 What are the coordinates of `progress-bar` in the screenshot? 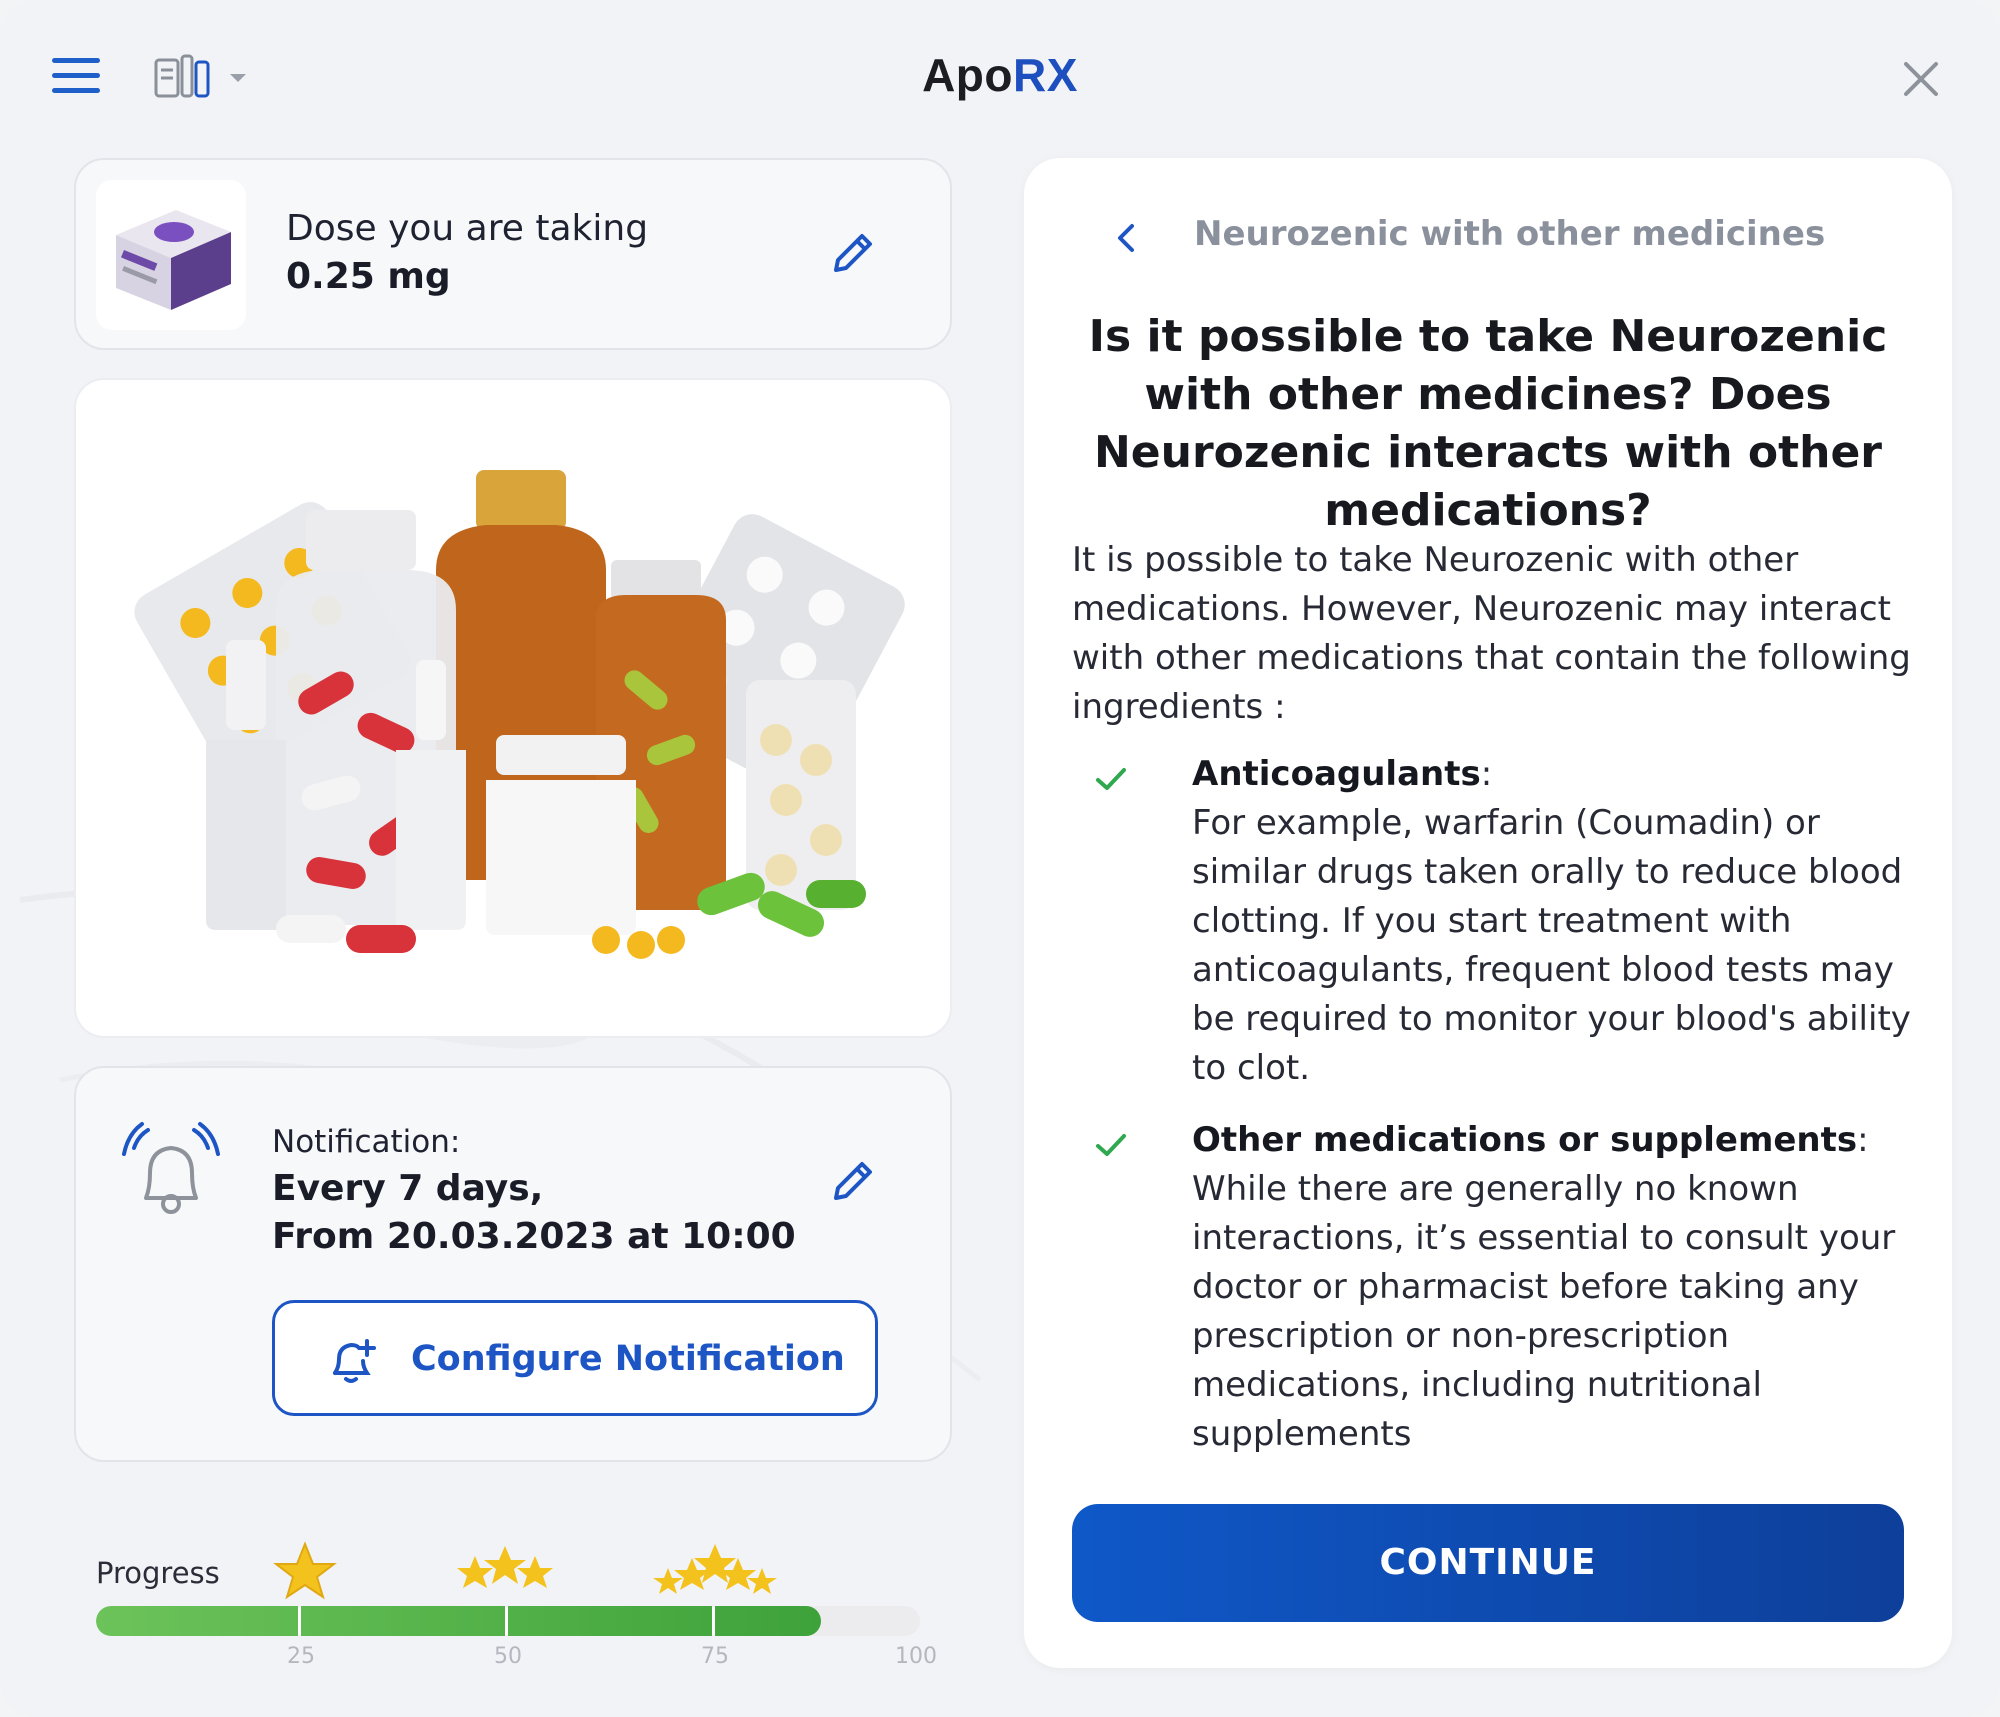 It's located at (508, 1621).